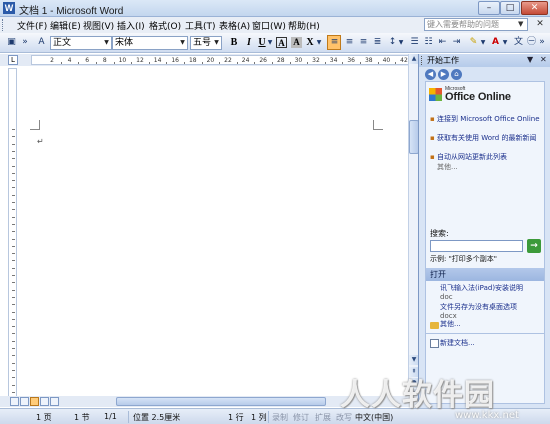 The height and width of the screenshot is (424, 550). What do you see at coordinates (175, 60) in the screenshot?
I see `ruler-number: 16` at bounding box center [175, 60].